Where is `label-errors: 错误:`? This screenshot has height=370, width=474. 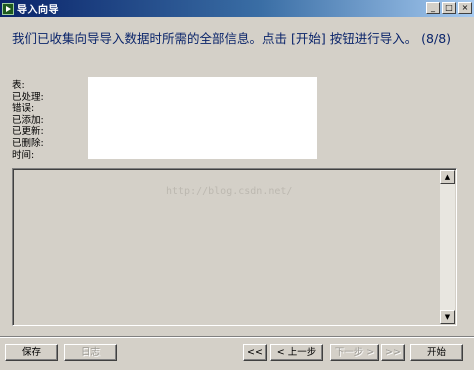
label-errors: 错误: is located at coordinates (23, 109).